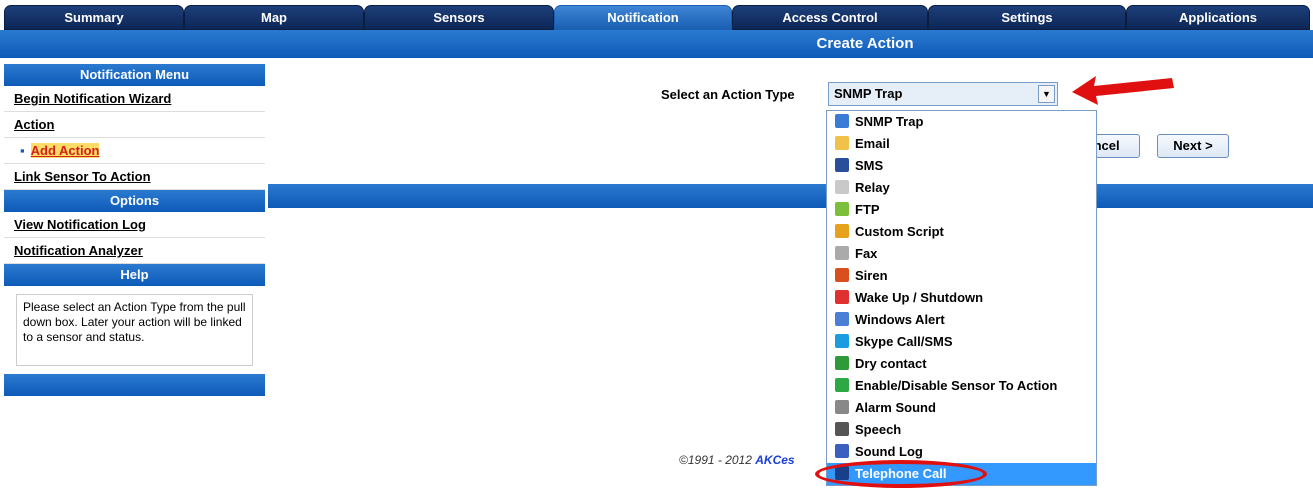  Describe the element at coordinates (94, 17) in the screenshot. I see `tab-summary: Summary` at that location.